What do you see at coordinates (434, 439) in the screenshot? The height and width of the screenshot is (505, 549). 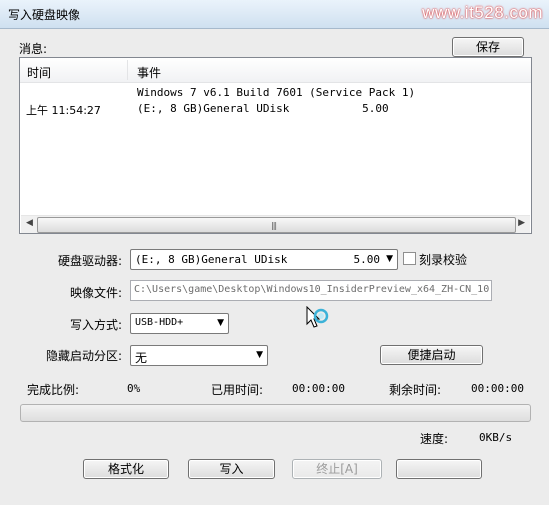 I see `speed-label: 速度:` at bounding box center [434, 439].